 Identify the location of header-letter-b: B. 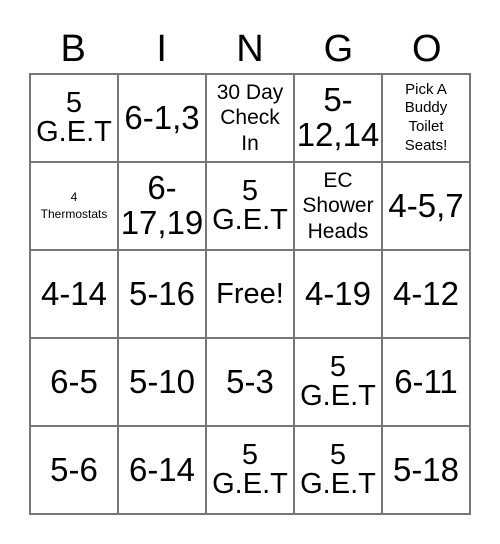
(73, 49).